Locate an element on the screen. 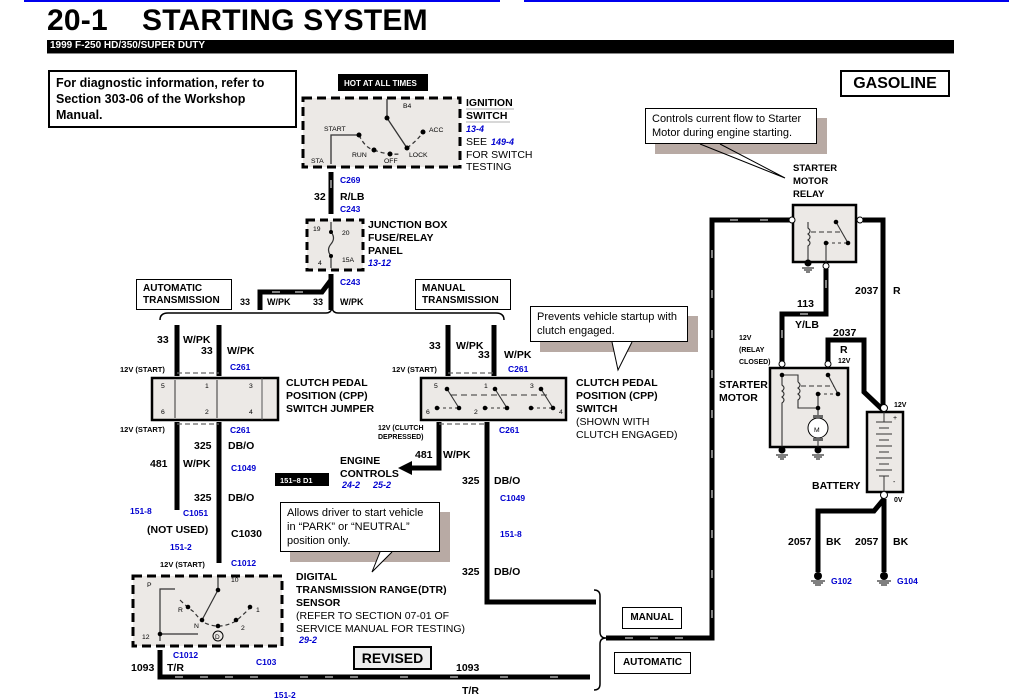 This screenshot has height=698, width=1009. wire-33-manual-color-2: W/PK is located at coordinates (518, 355).